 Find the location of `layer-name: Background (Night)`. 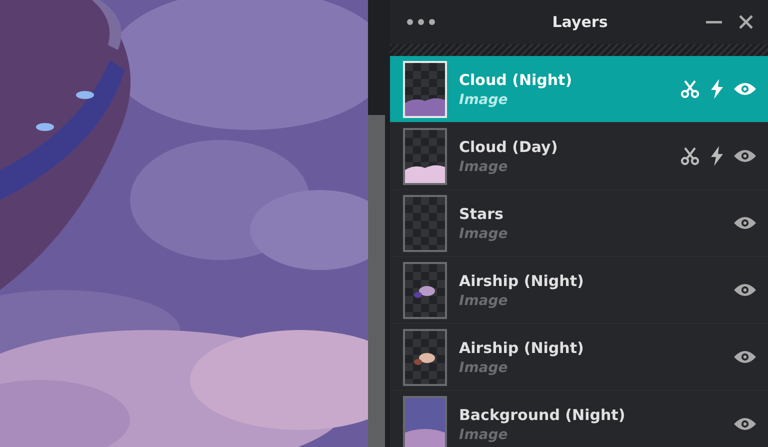

layer-name: Background (Night) is located at coordinates (542, 415).